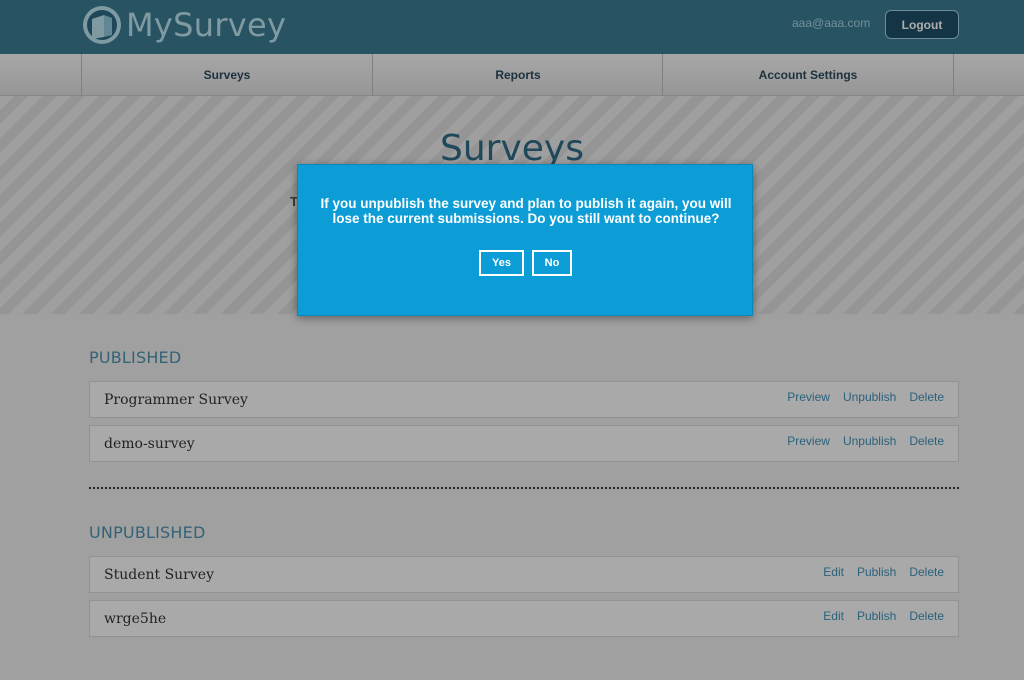 The image size is (1024, 680). I want to click on no-button: No, so click(552, 263).